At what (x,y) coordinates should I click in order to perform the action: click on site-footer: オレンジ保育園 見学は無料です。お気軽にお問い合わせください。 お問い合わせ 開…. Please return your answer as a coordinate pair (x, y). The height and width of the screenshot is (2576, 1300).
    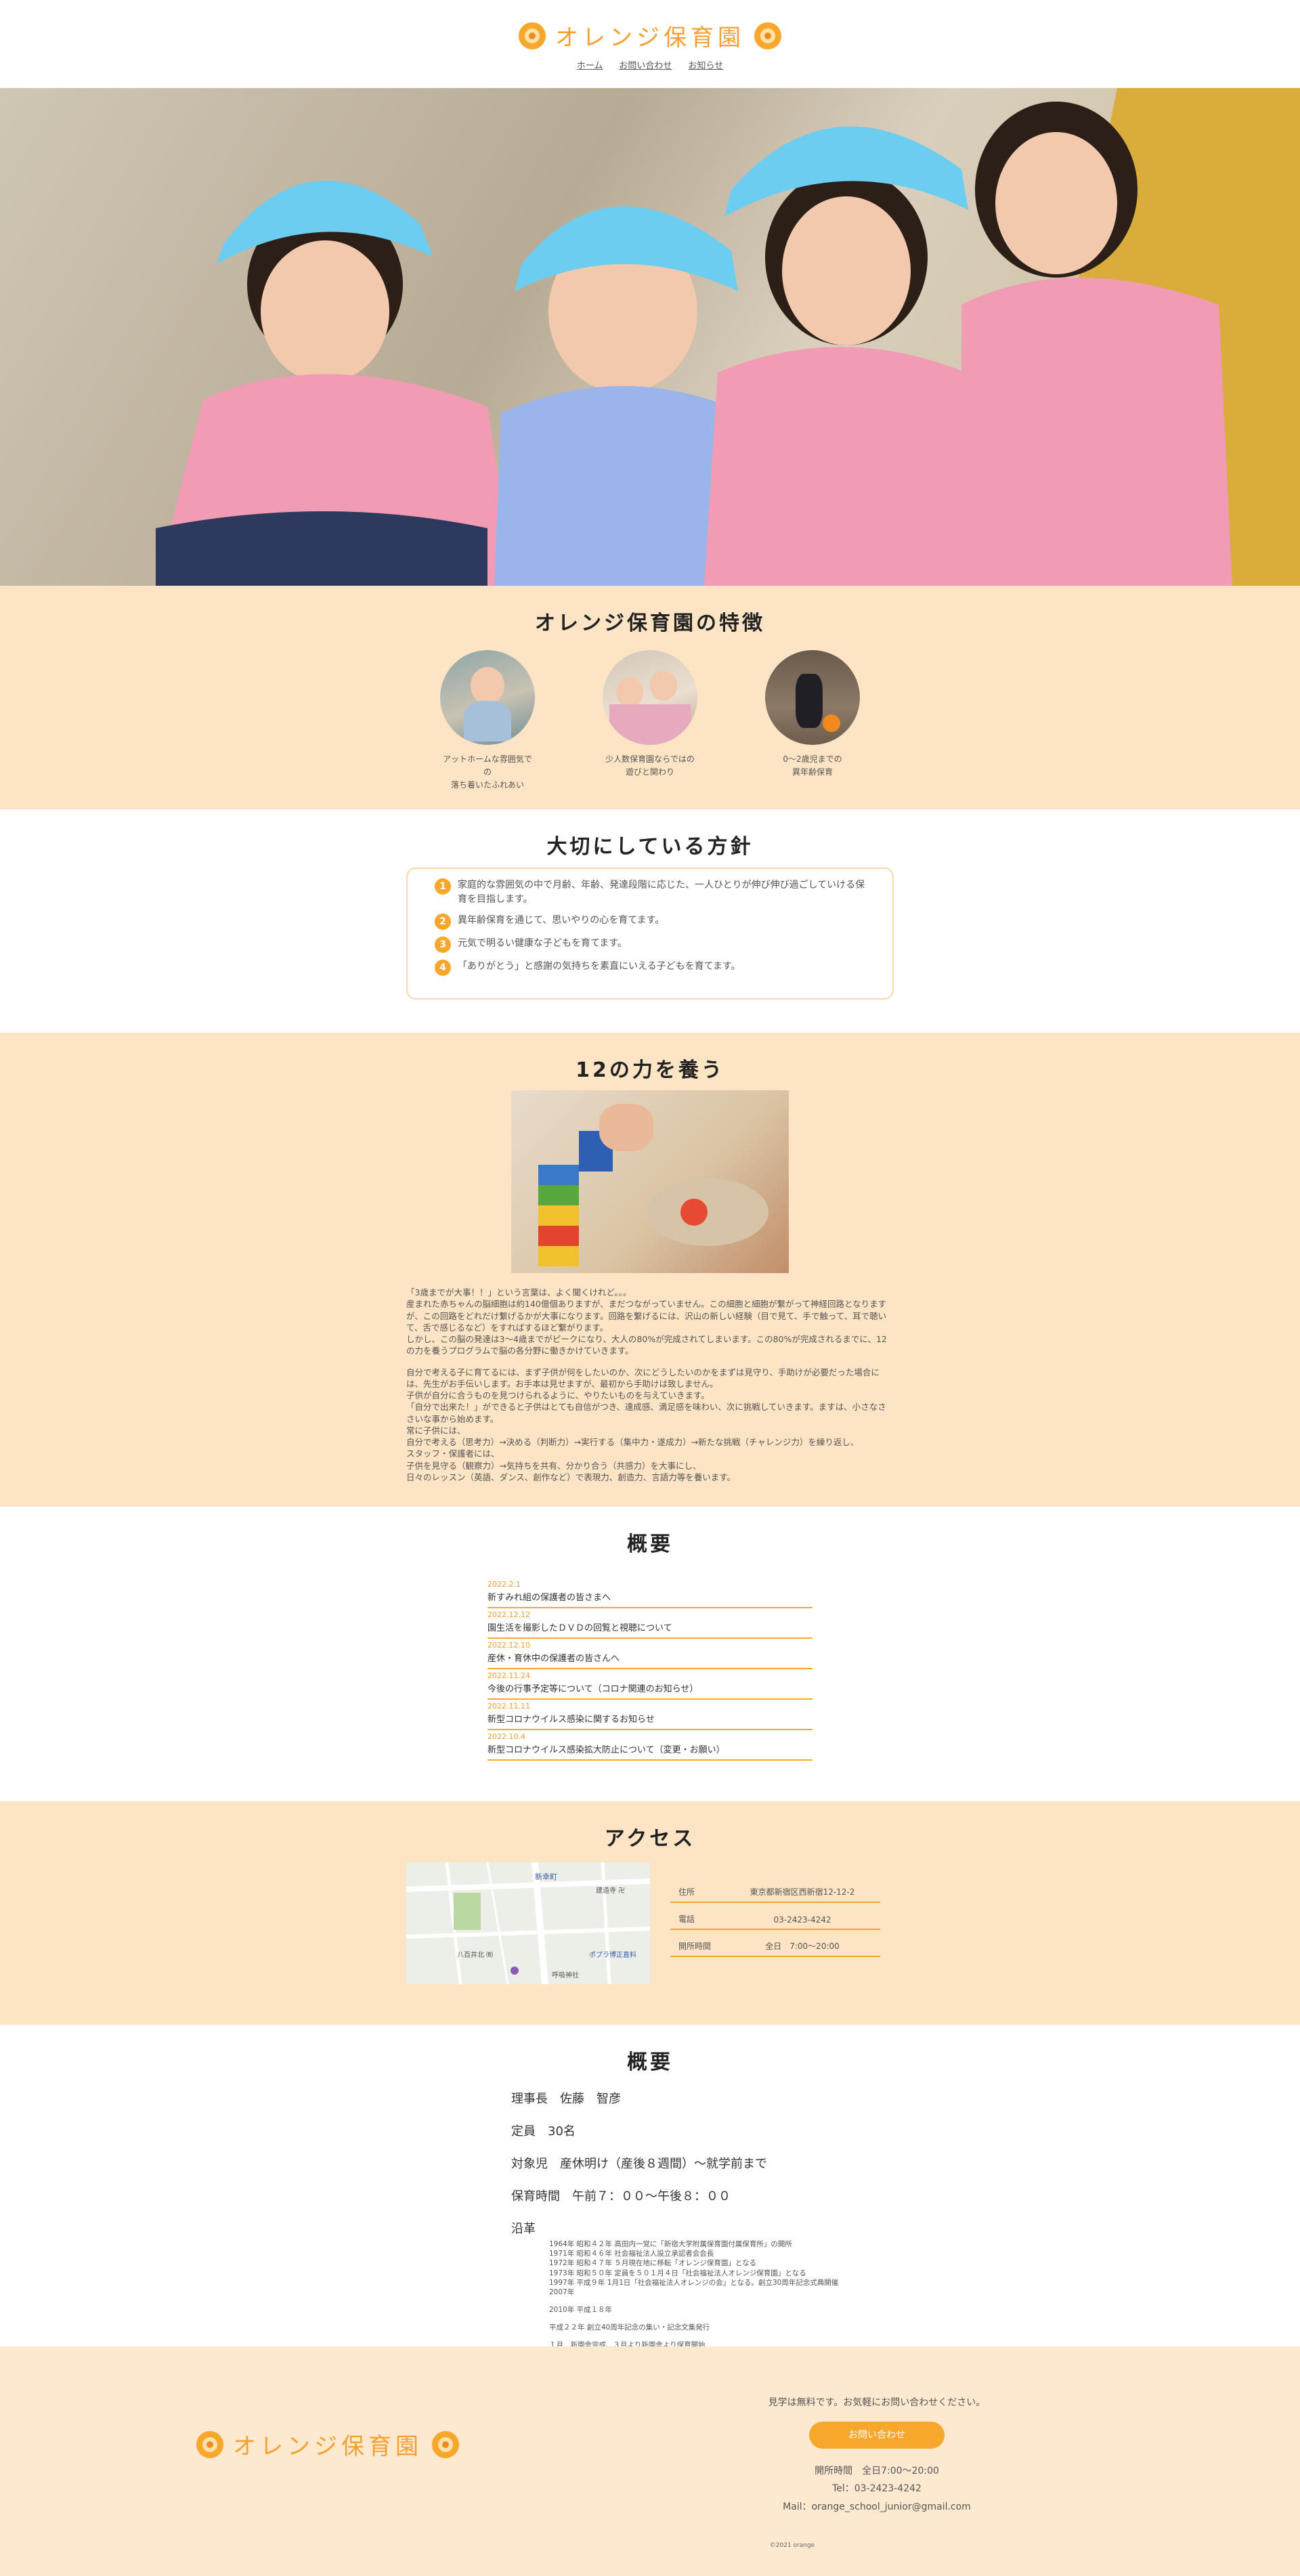
    Looking at the image, I should click on (650, 2461).